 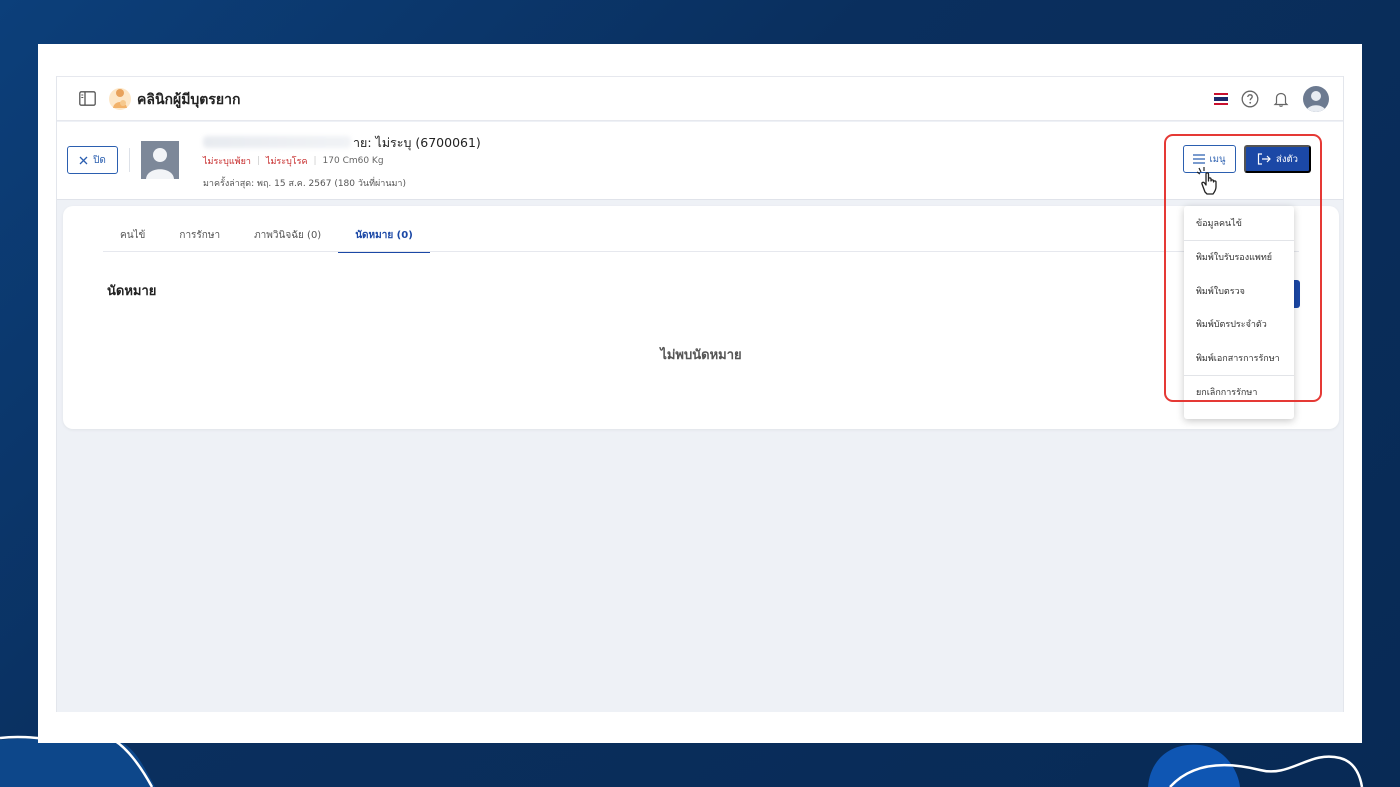 What do you see at coordinates (1239, 223) in the screenshot?
I see `menu-item-patient-info: ข้อมูลคนไข้` at bounding box center [1239, 223].